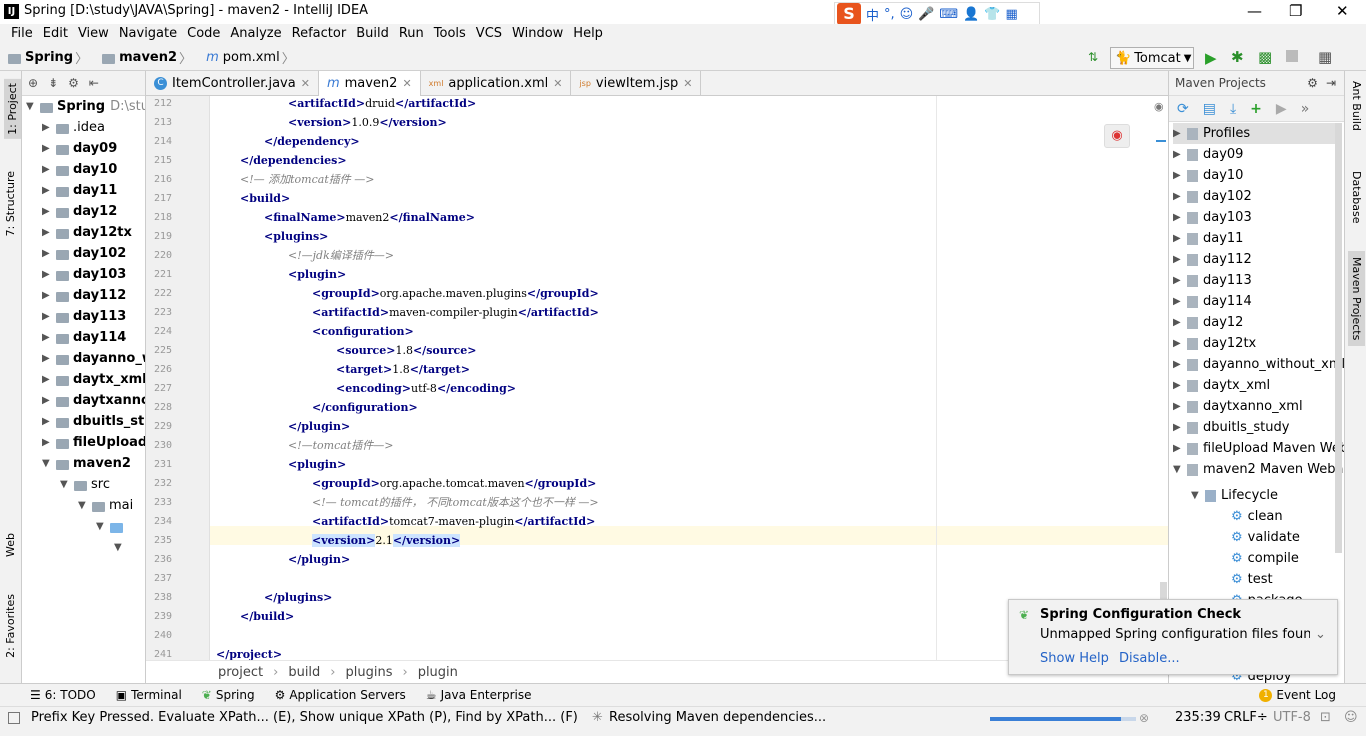  What do you see at coordinates (1212, 301) in the screenshot?
I see `maven-item: ▶ day114` at bounding box center [1212, 301].